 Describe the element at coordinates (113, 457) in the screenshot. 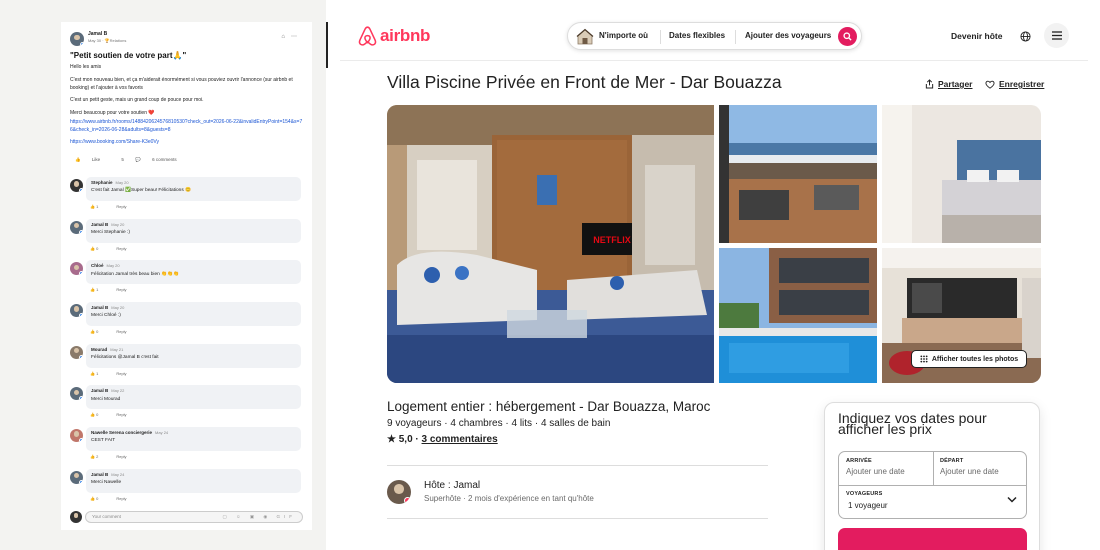

I see `comment-actions: 👍 2 Reply` at that location.